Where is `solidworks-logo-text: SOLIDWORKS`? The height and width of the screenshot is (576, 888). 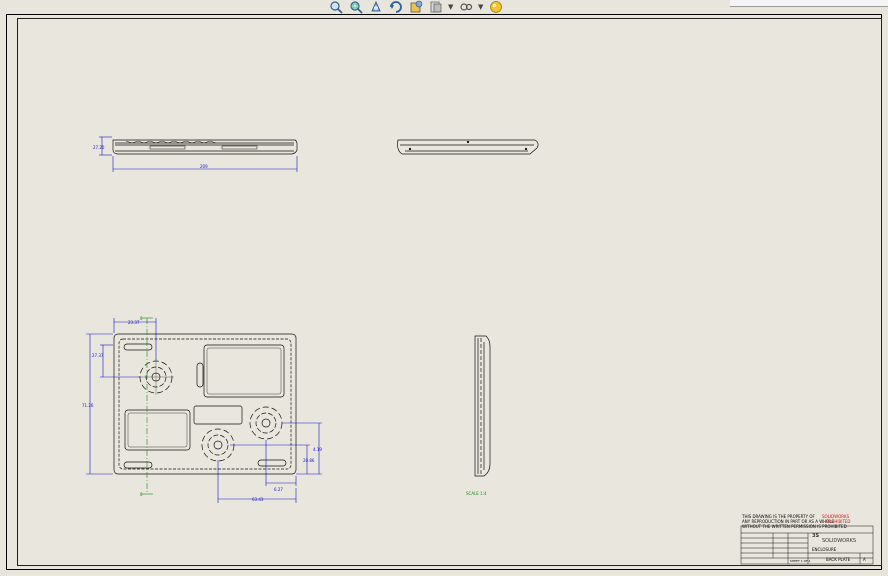 solidworks-logo-text: SOLIDWORKS is located at coordinates (839, 541).